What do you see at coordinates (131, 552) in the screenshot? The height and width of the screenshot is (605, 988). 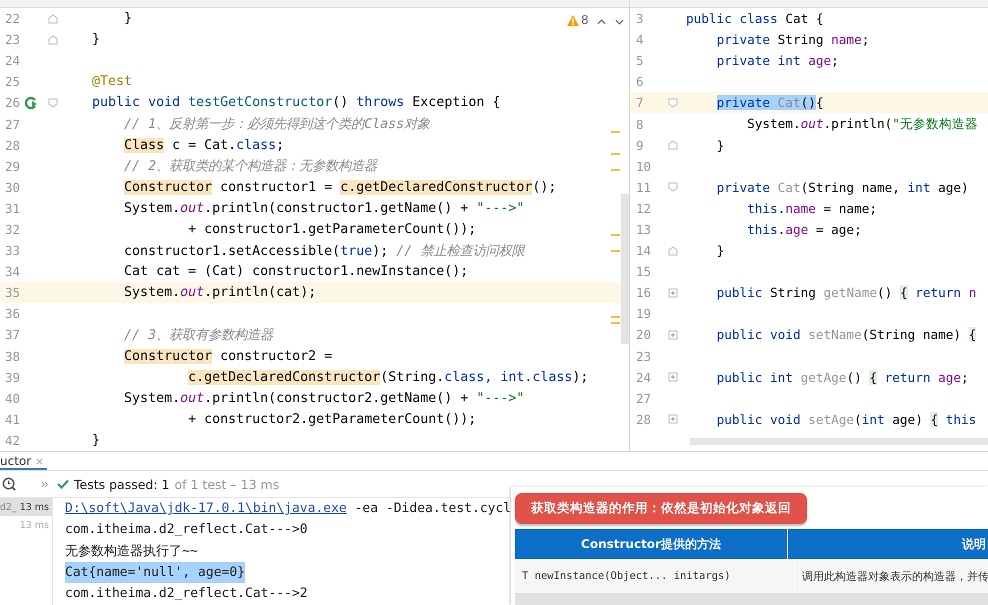 I see `console-line: 无参数构造器执行了~~` at bounding box center [131, 552].